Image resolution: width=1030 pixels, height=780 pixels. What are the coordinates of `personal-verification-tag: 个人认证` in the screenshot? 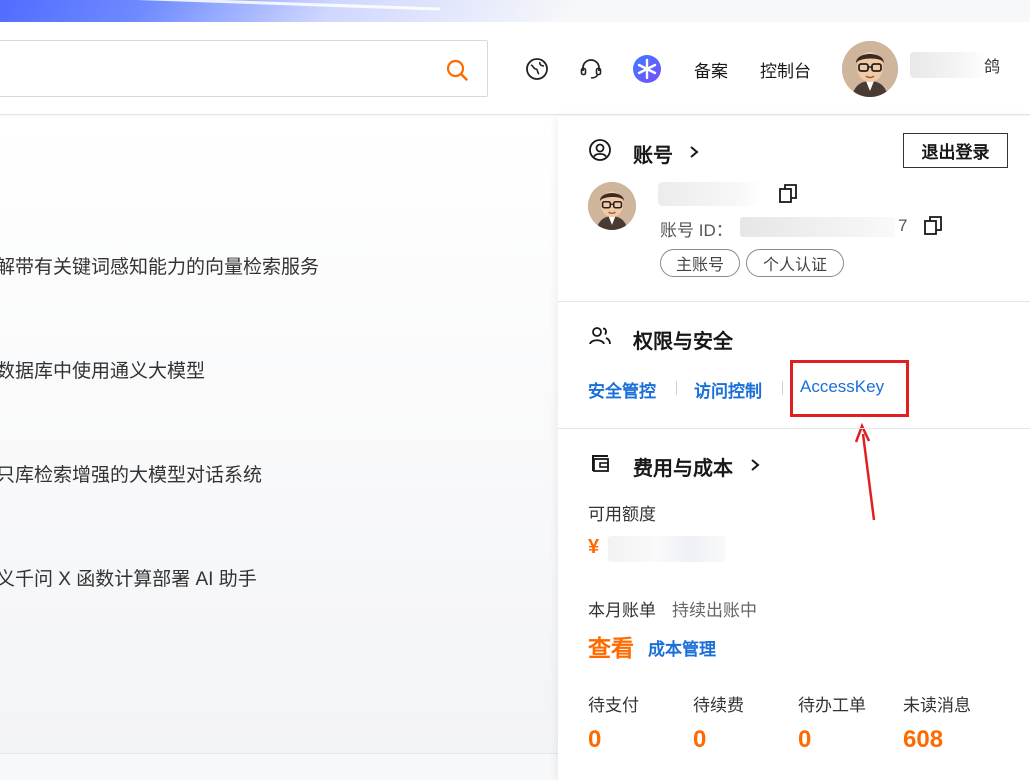 It's located at (795, 263).